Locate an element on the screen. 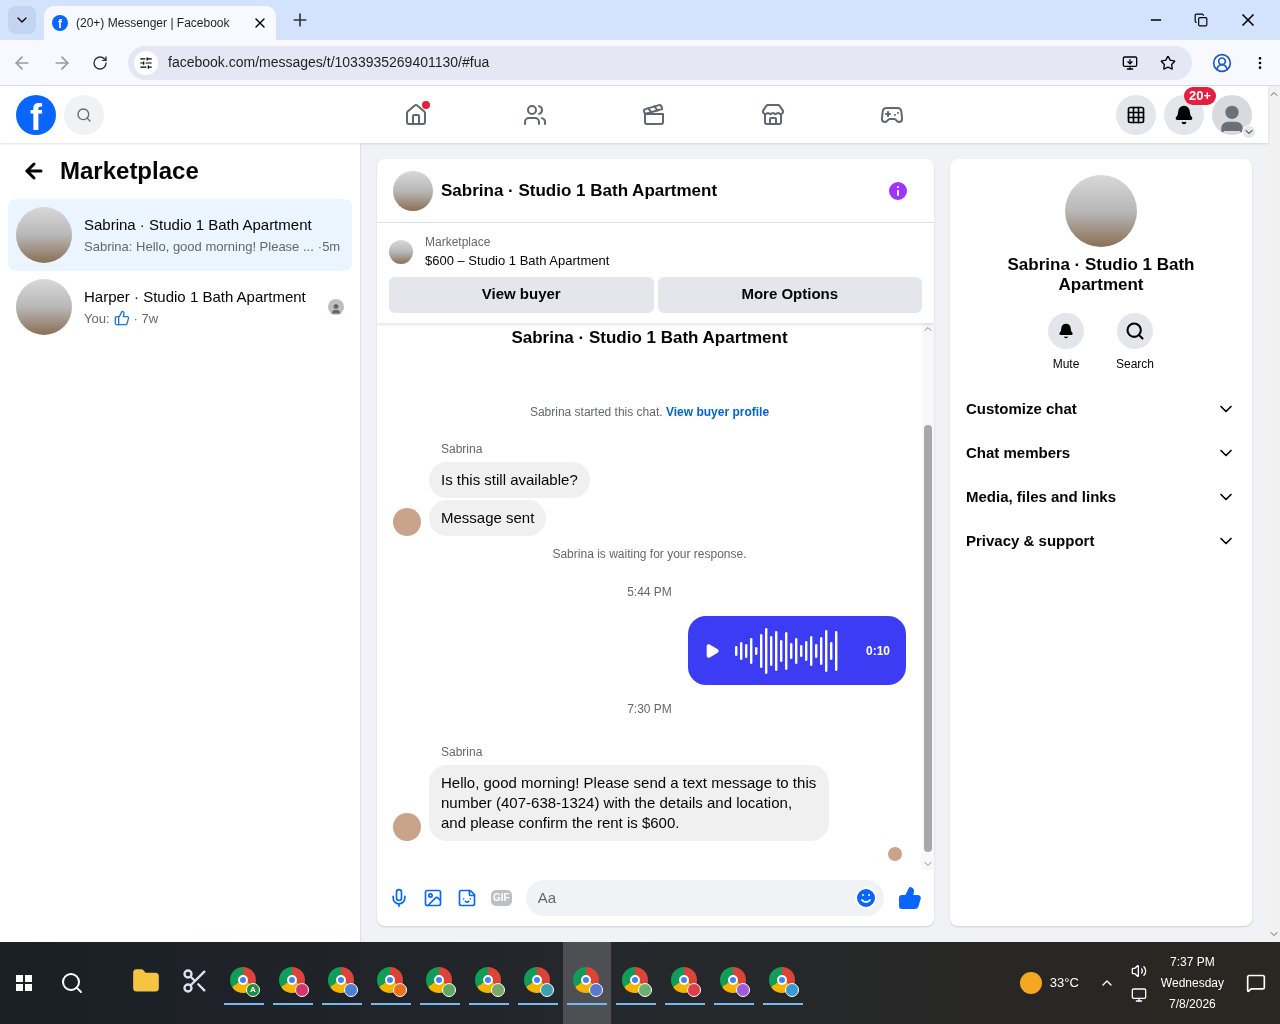 This screenshot has height=1024, width=1280. action-label: Search is located at coordinates (1135, 364).